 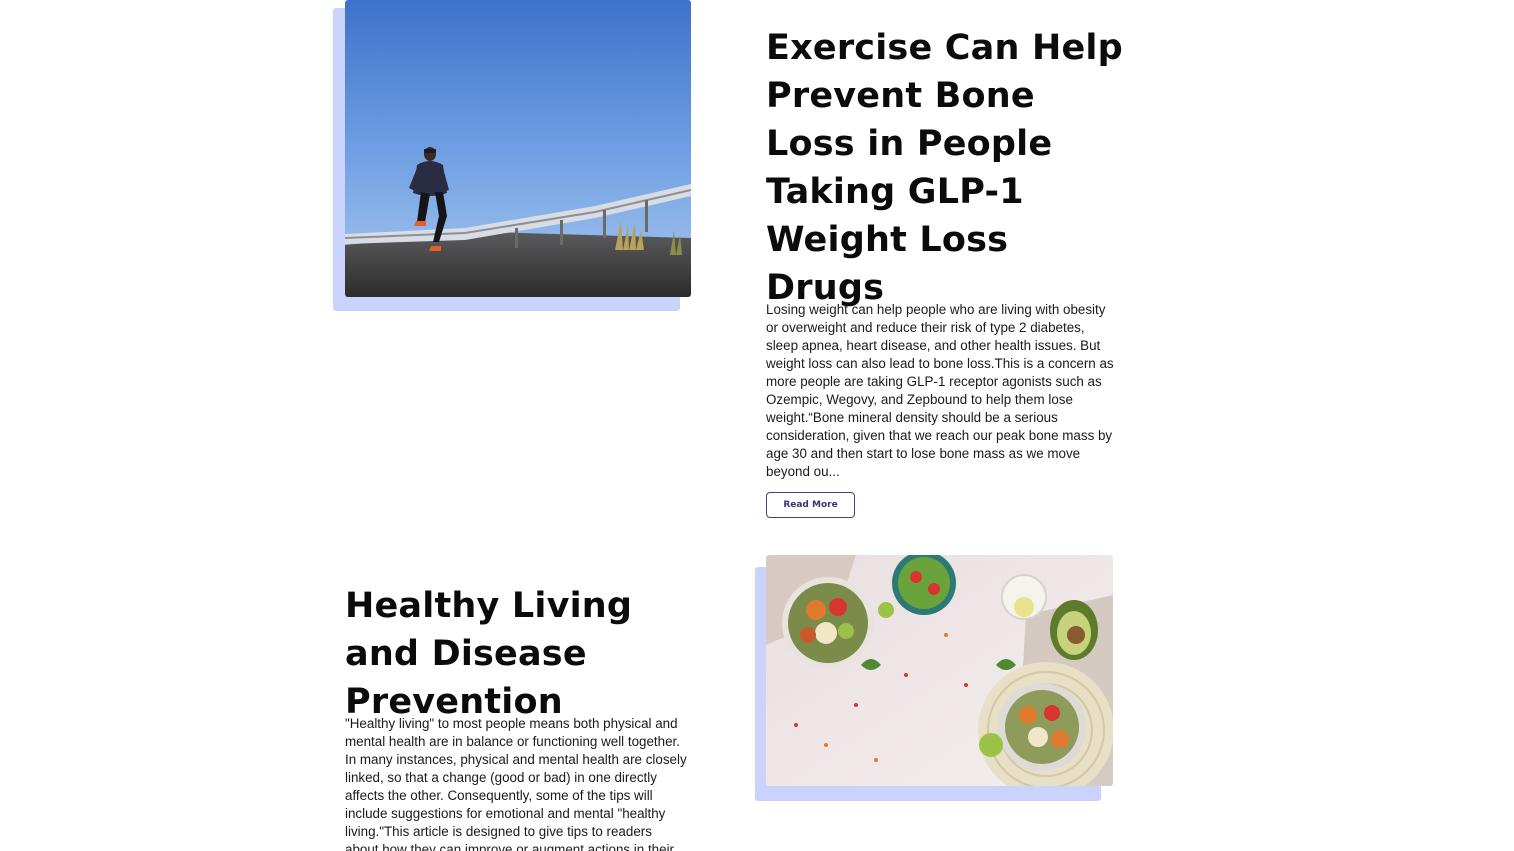 What do you see at coordinates (810, 505) in the screenshot?
I see `read-more-button: Read More` at bounding box center [810, 505].